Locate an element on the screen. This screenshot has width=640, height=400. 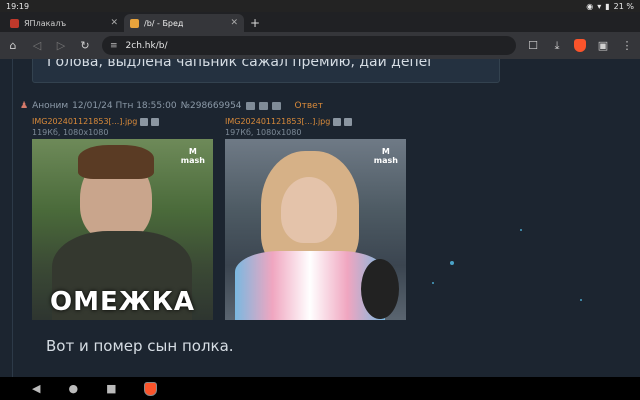
reply-link: Ответ is located at coordinates (309, 106).